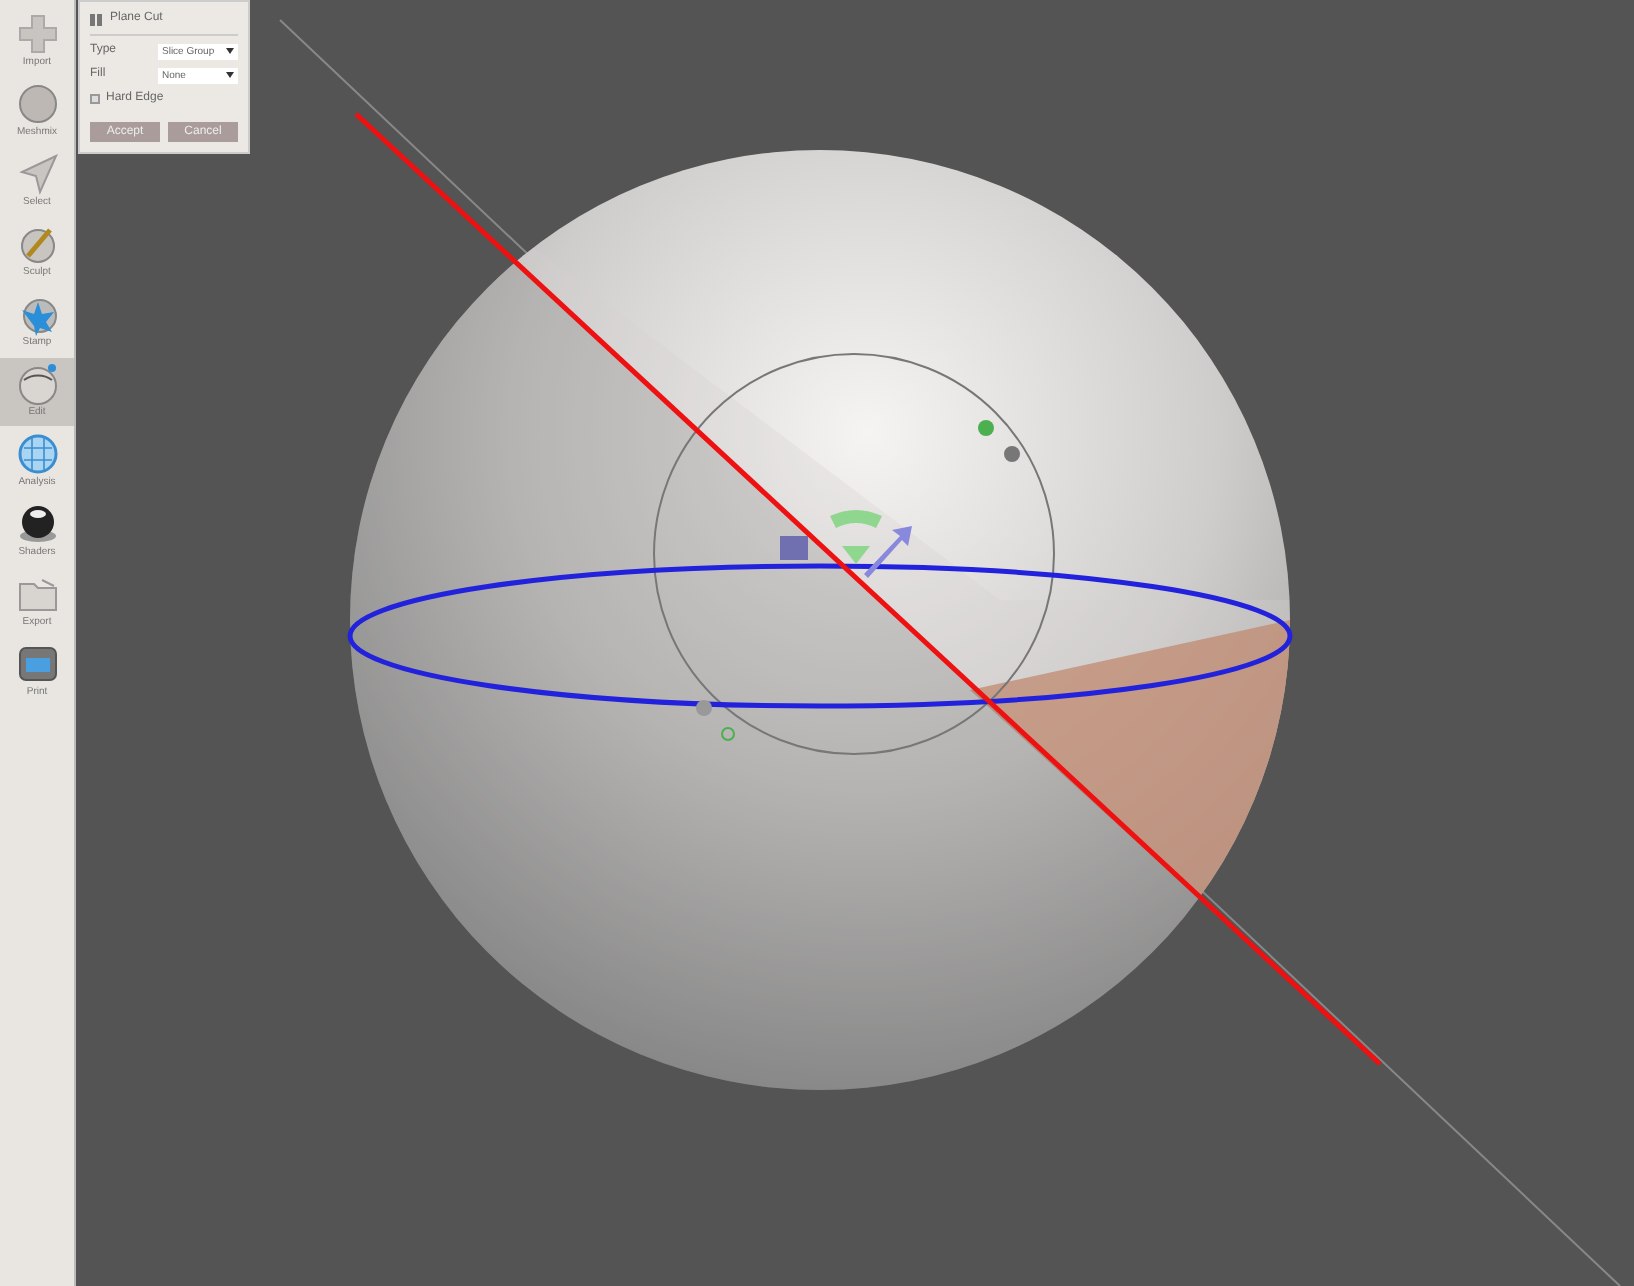 This screenshot has width=1634, height=1286. I want to click on checkbox, so click(95, 99).